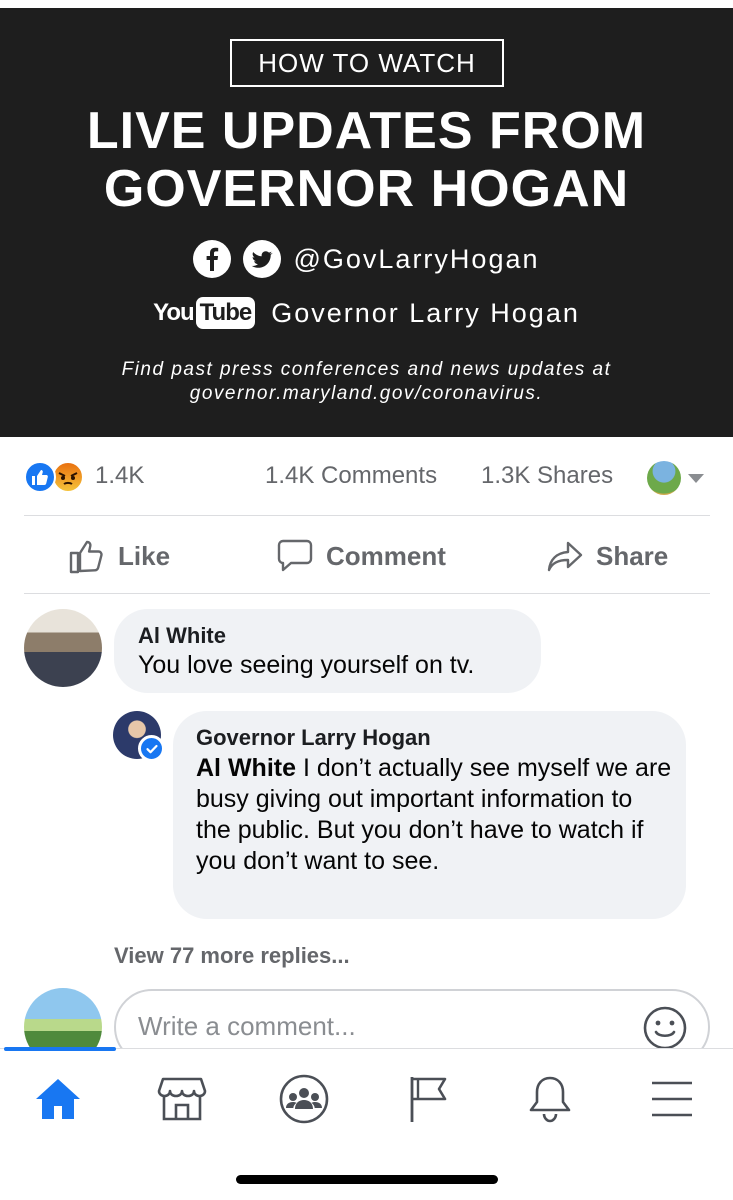 Image resolution: width=733 pixels, height=1200 pixels. I want to click on comment-button: Comment, so click(361, 556).